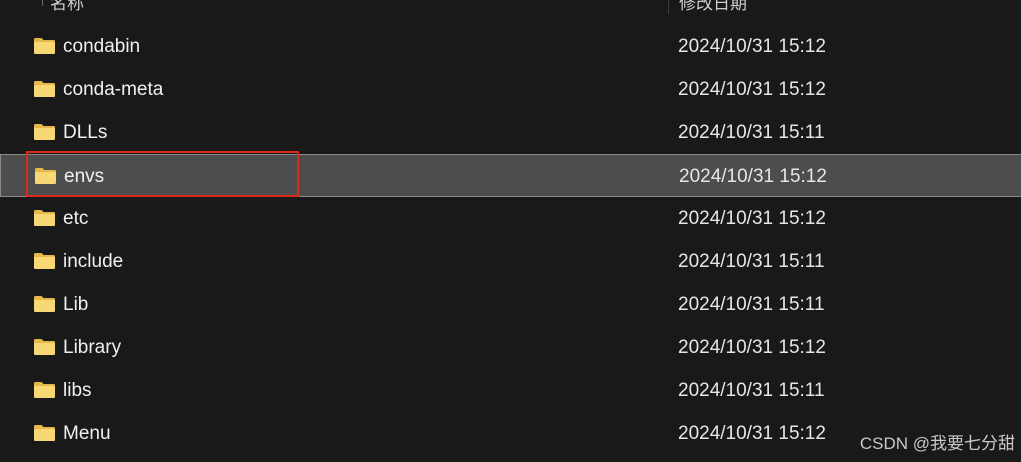  I want to click on file-name: Library, so click(92, 347).